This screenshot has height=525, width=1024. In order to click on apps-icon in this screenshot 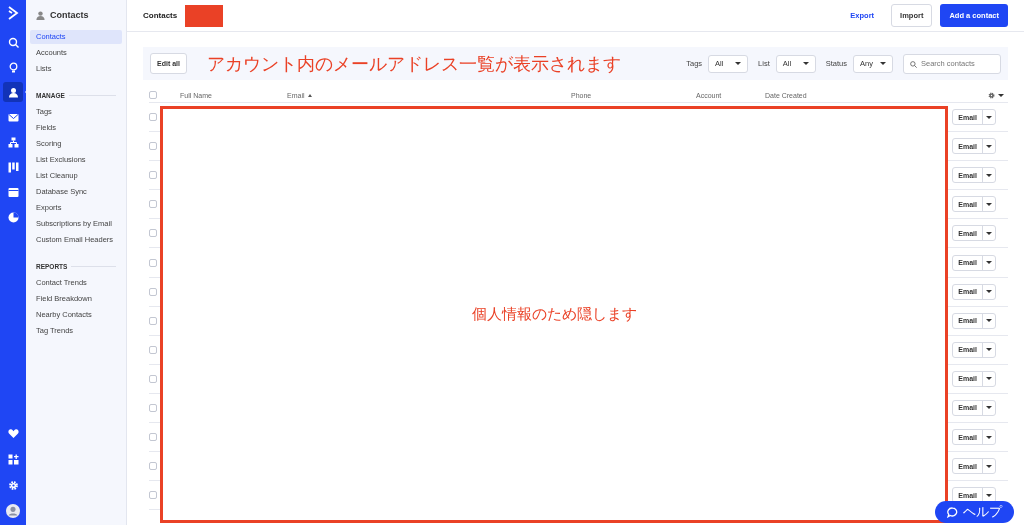, I will do `click(13, 459)`.